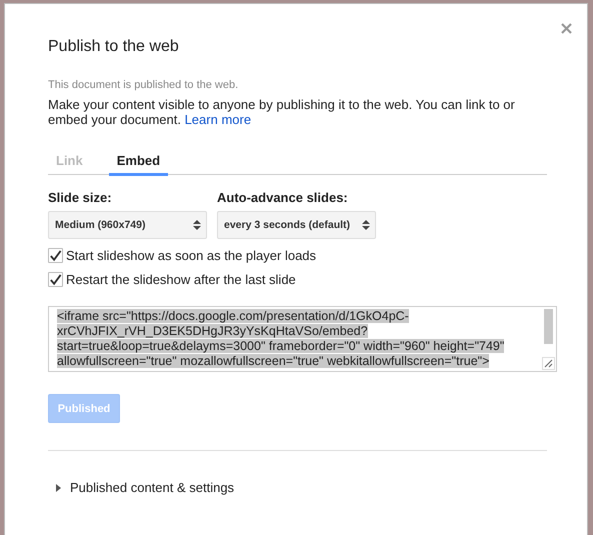 Image resolution: width=593 pixels, height=535 pixels. What do you see at coordinates (302, 339) in the screenshot?
I see `embed-code-field: <iframe src="https://docs.google.com/presentation/d/1GkO4pC- xrCVhJFIX_rVH_D3EK5DHgJR3yYsKqHtaVSo/embed? start=true&loop=true&delayms=3000" frameborder="0" width="960" height="749" allowfullscreen="true" mozallowfullscreen="true" webkitallowfullscreen="true">` at bounding box center [302, 339].